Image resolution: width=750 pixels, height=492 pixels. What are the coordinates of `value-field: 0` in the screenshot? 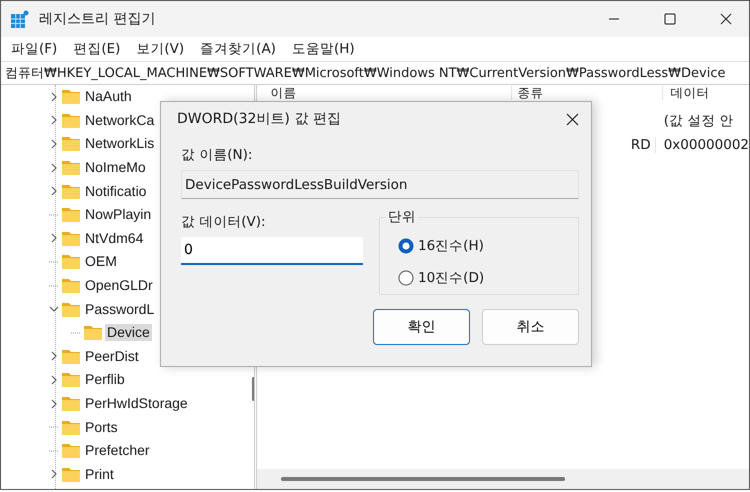 It's located at (272, 251).